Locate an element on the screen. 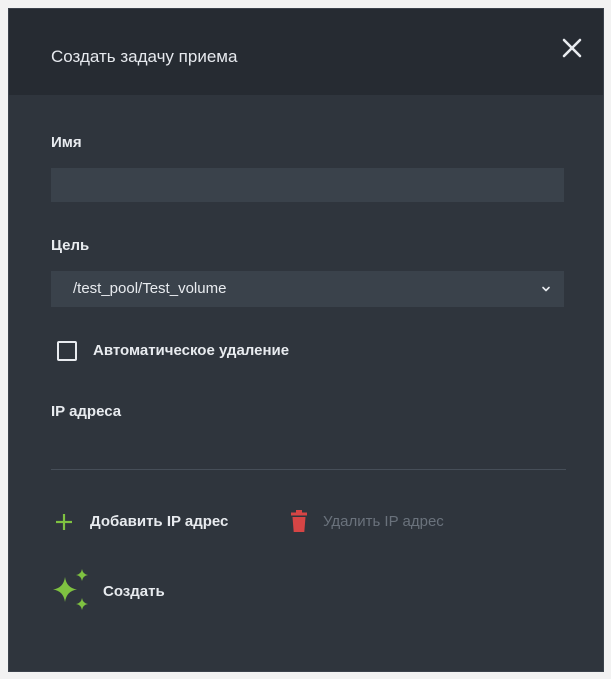  delete-ip-button: Удалить IP адрес is located at coordinates (391, 522).